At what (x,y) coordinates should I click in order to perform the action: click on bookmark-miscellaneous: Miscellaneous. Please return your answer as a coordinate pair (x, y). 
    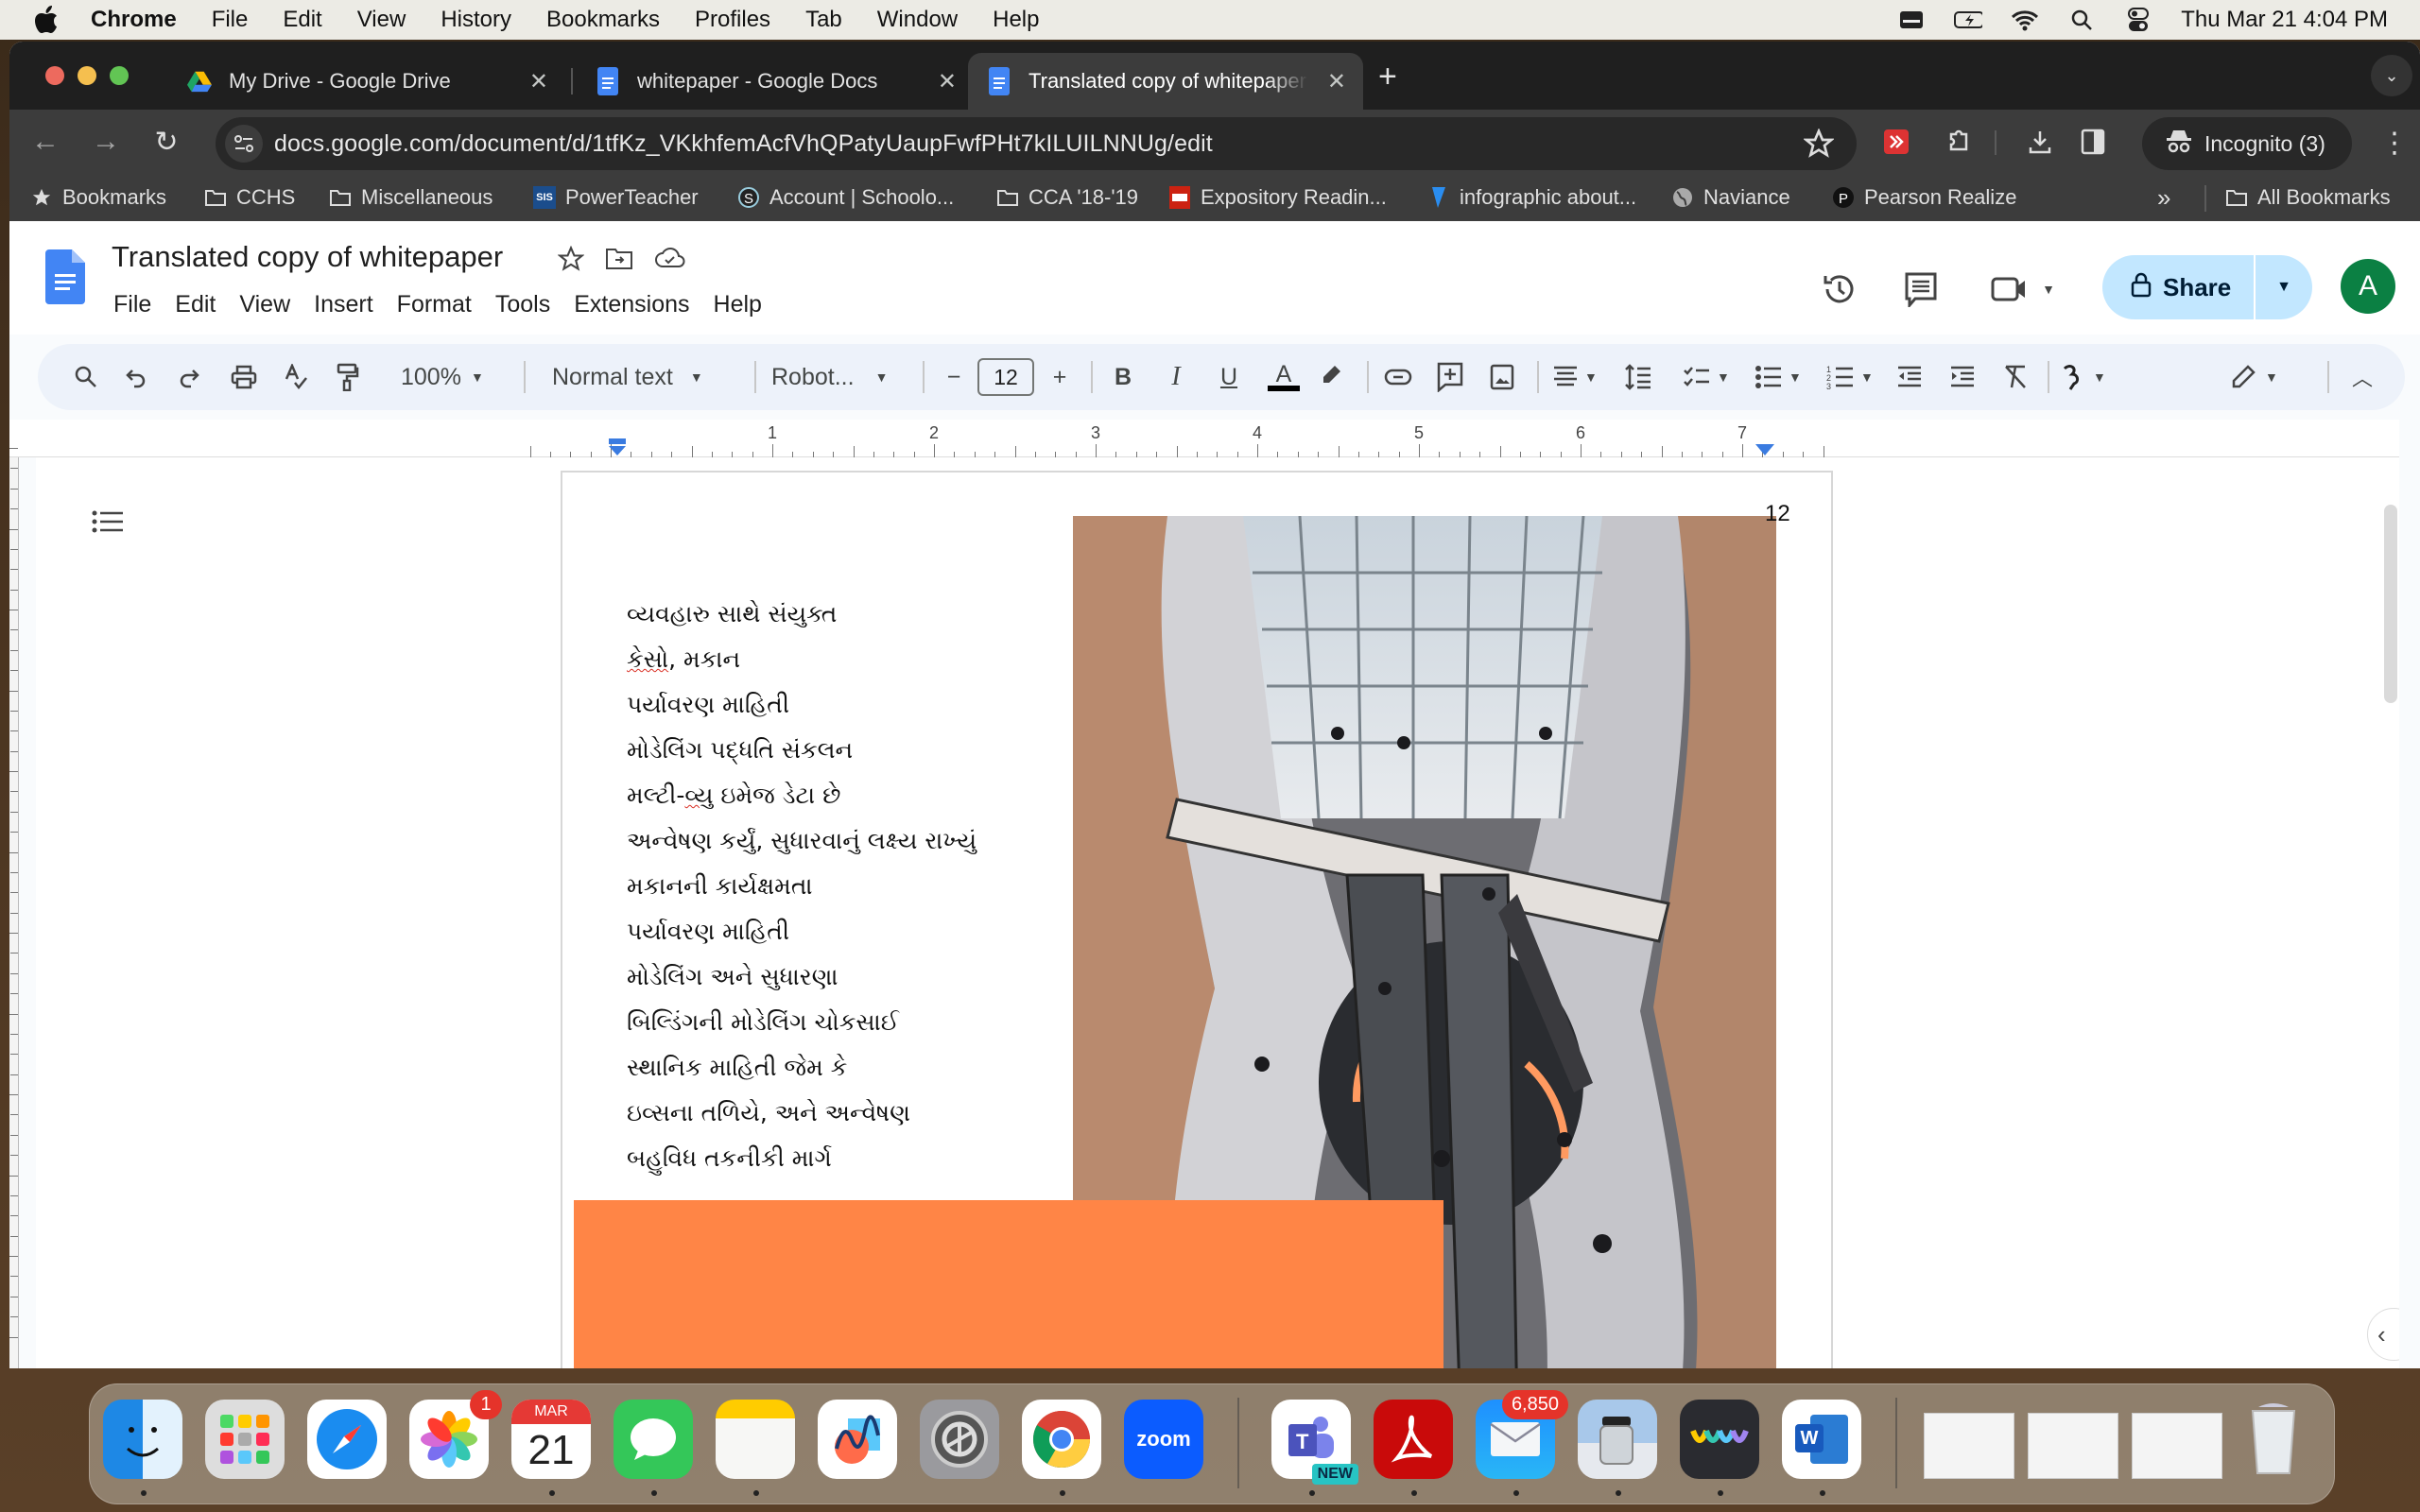
    Looking at the image, I should click on (411, 197).